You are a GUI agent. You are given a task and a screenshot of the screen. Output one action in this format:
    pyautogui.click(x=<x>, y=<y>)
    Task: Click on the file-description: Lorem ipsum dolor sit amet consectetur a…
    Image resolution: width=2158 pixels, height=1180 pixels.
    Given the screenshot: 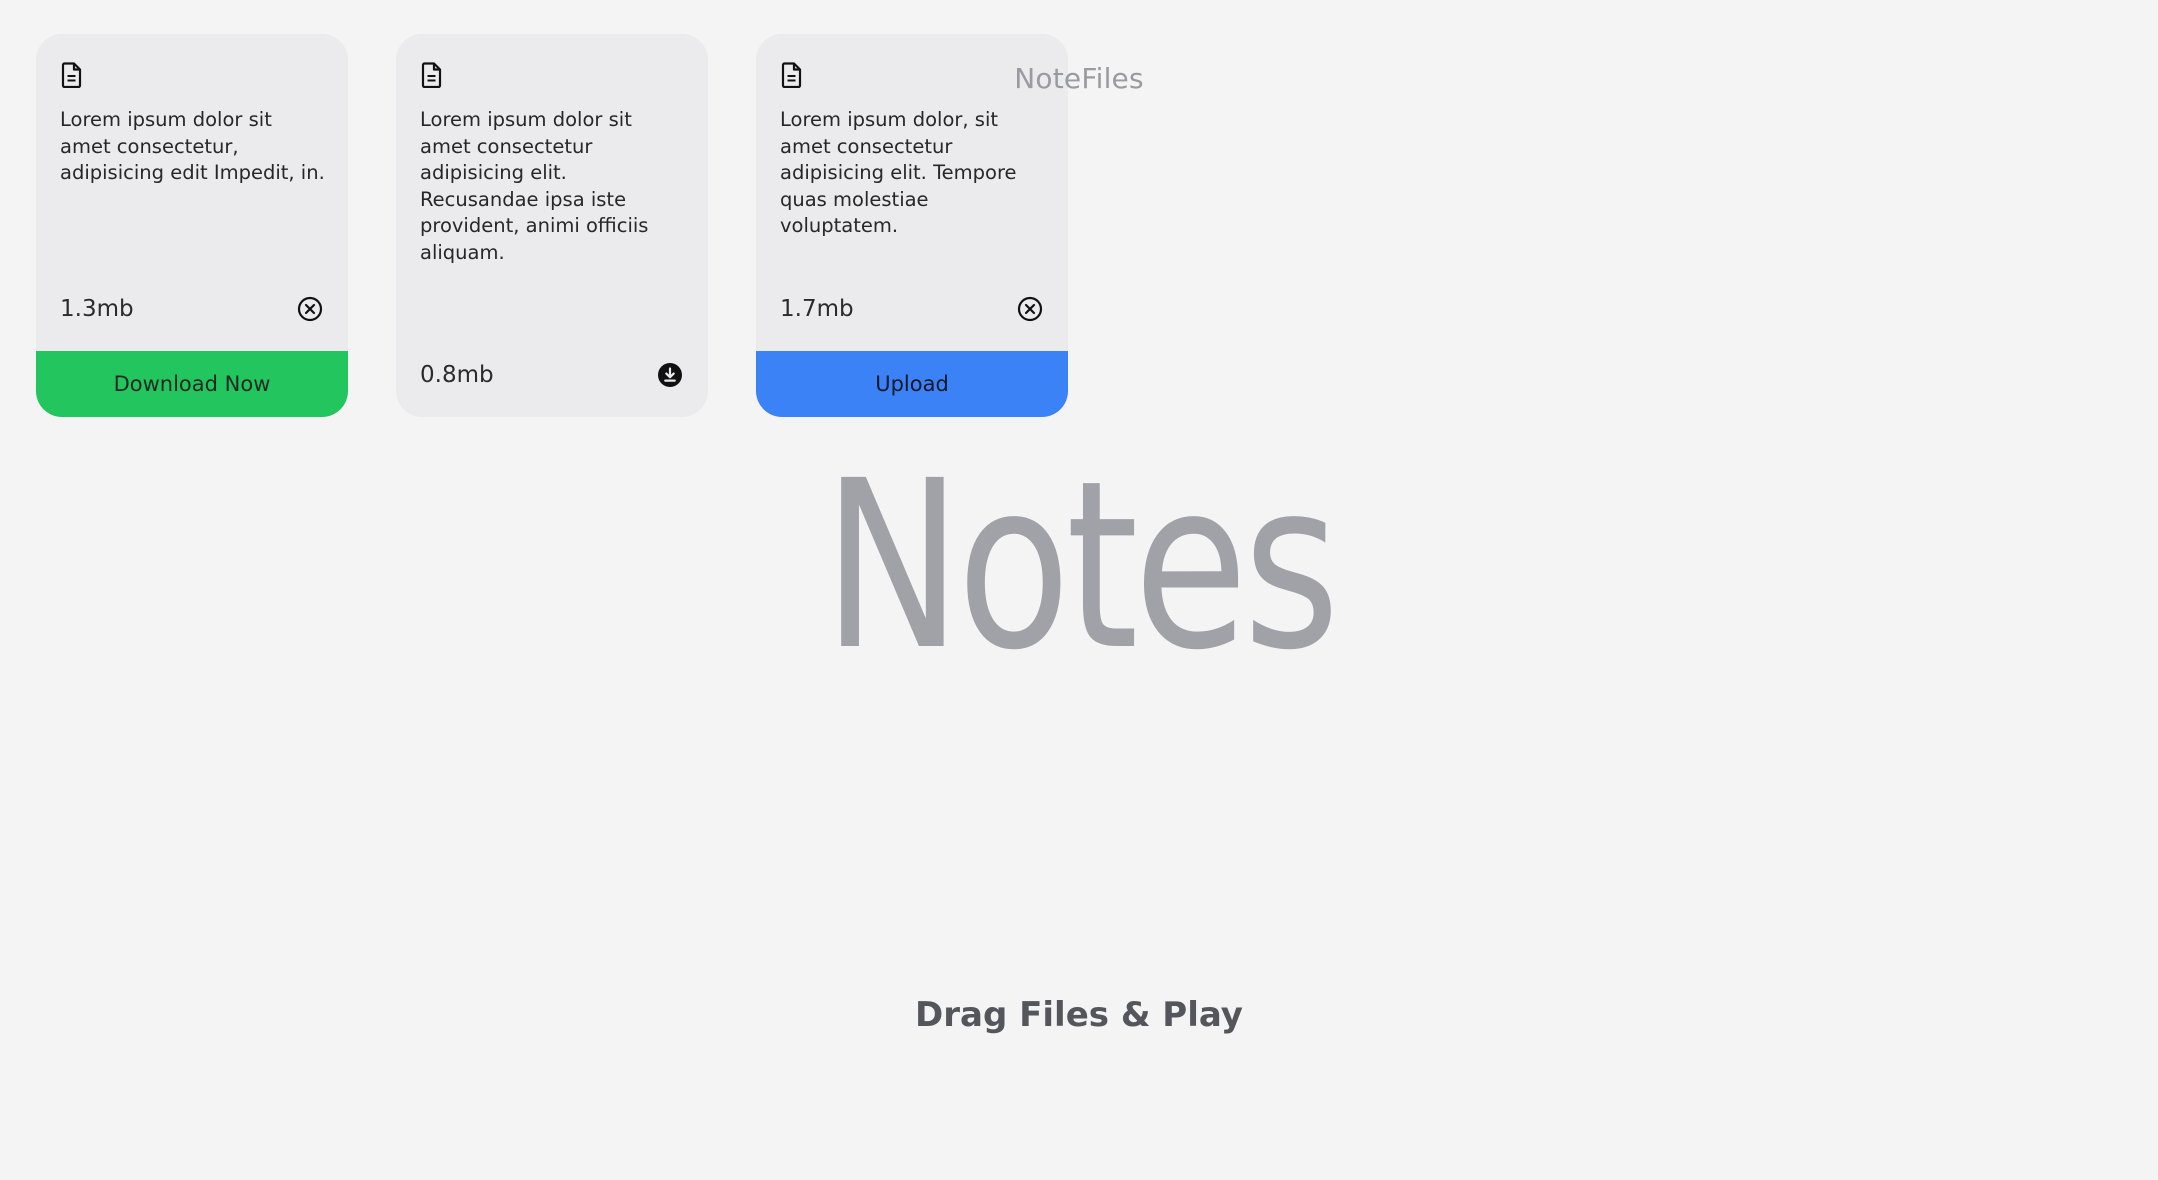 What is the action you would take?
    pyautogui.click(x=534, y=186)
    